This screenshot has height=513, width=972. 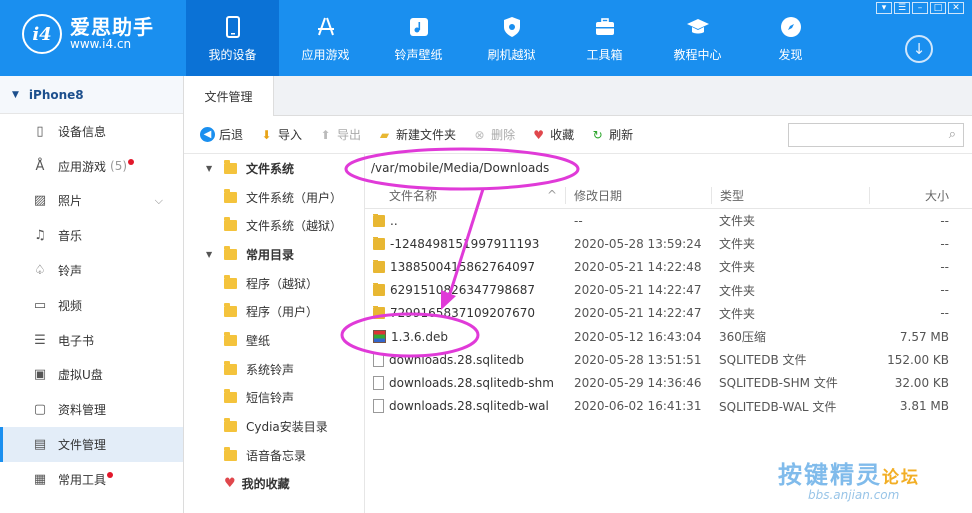 I want to click on delete-icon: ⊗, so click(x=479, y=134).